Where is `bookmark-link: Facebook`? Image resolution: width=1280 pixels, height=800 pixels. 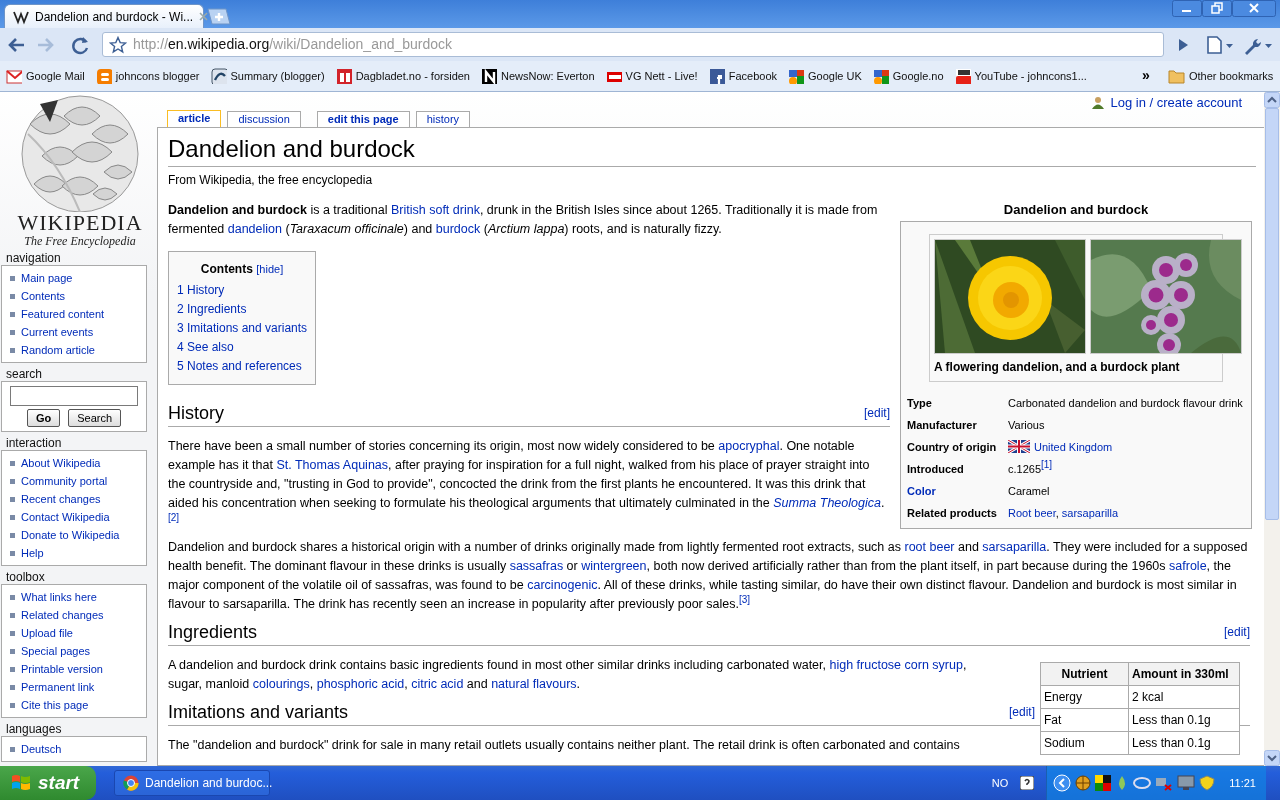 bookmark-link: Facebook is located at coordinates (742, 76).